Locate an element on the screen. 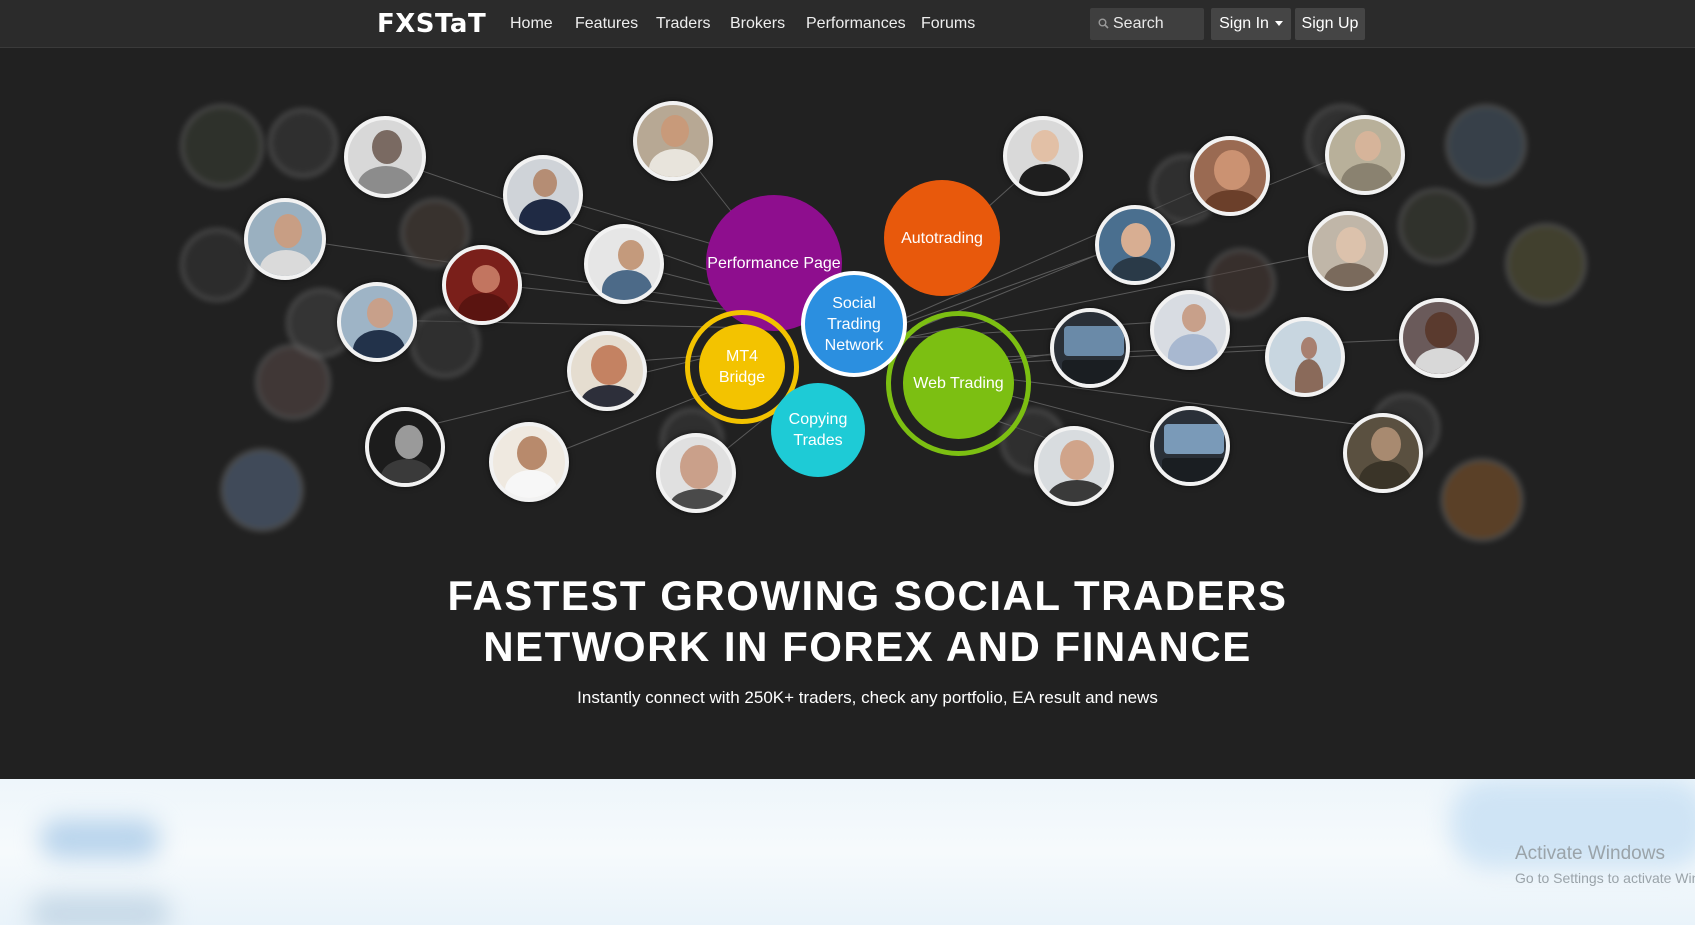 The width and height of the screenshot is (1695, 925). caret-down-icon is located at coordinates (1278, 24).